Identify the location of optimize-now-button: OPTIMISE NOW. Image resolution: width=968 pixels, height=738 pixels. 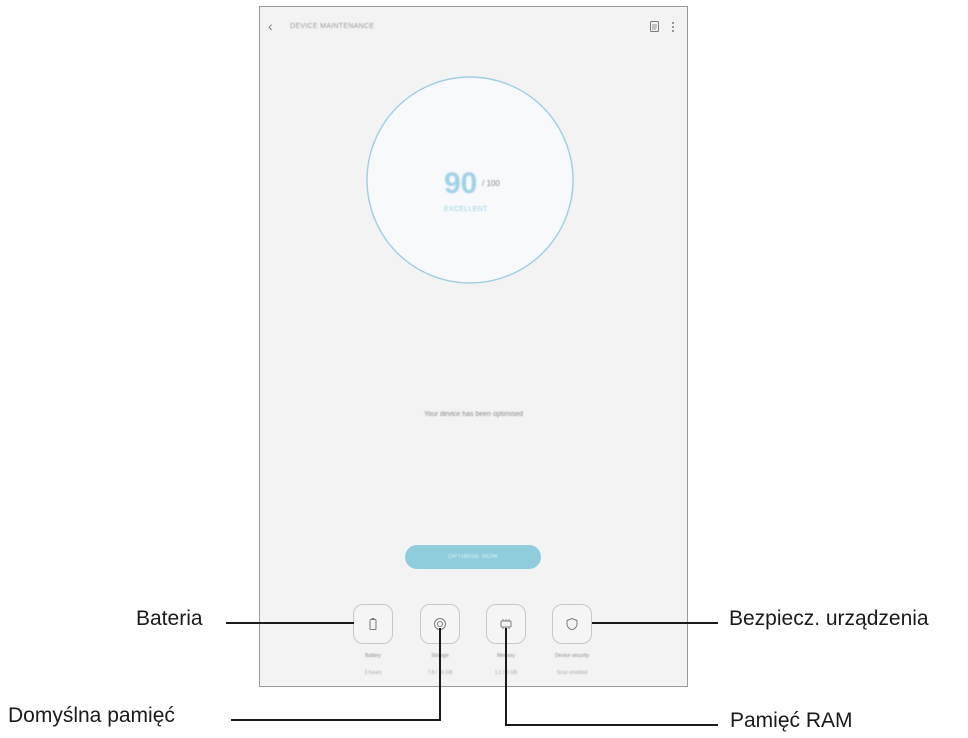
(473, 557).